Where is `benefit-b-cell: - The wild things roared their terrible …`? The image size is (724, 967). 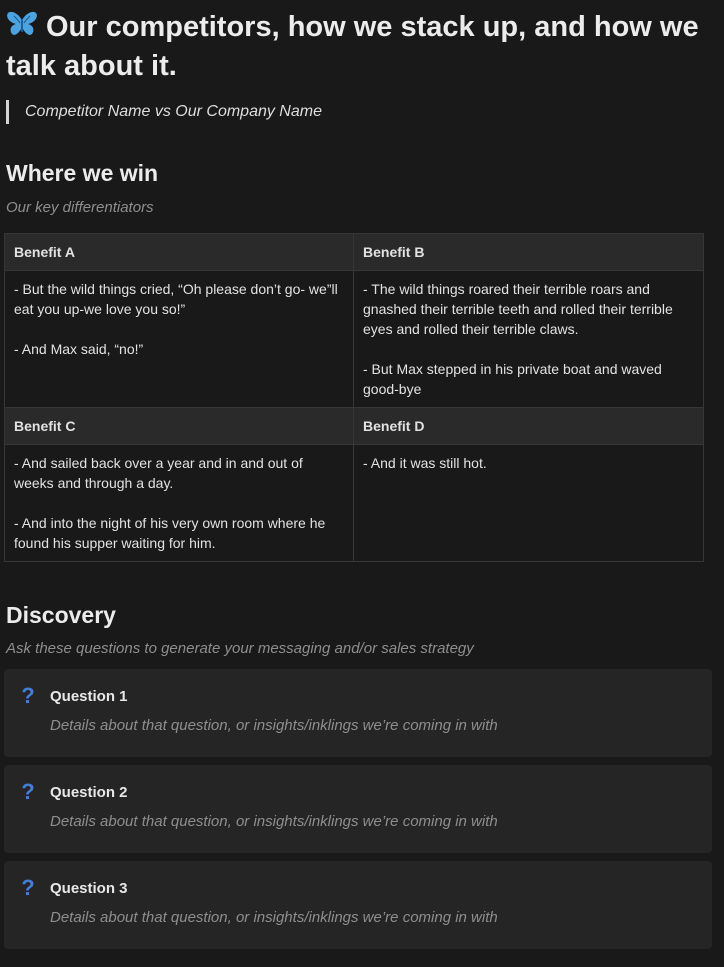
benefit-b-cell: - The wild things roared their terrible … is located at coordinates (528, 339).